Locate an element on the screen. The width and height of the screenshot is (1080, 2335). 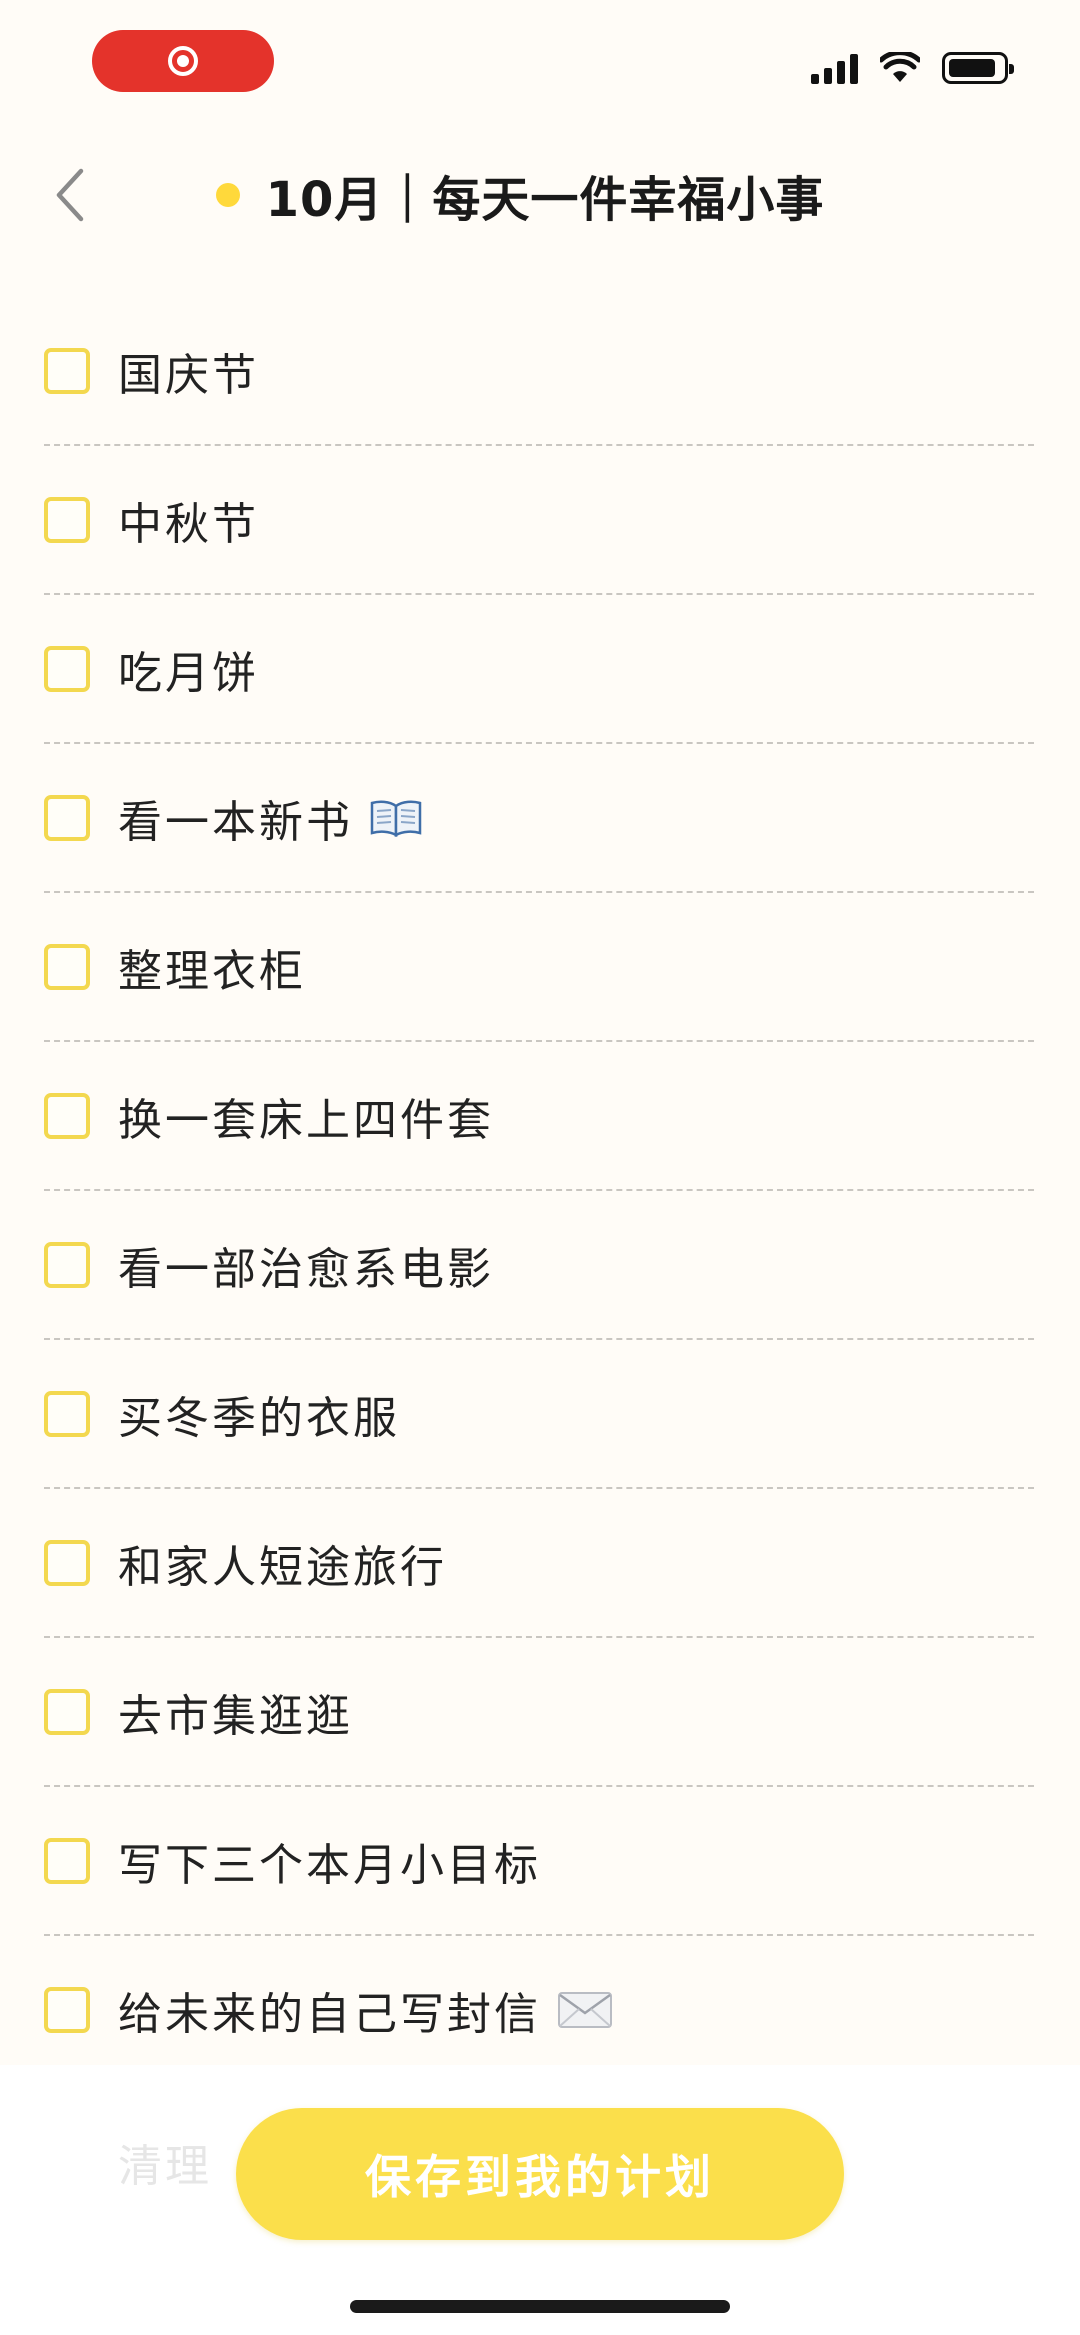
title-wrap: 10月｜每天一件幸福小事 is located at coordinates (540, 195).